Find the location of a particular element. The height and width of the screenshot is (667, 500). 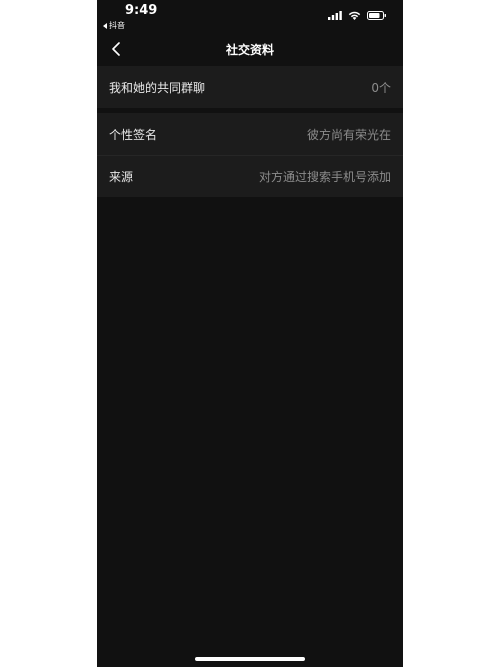

status-time: 9:49 is located at coordinates (141, 10).